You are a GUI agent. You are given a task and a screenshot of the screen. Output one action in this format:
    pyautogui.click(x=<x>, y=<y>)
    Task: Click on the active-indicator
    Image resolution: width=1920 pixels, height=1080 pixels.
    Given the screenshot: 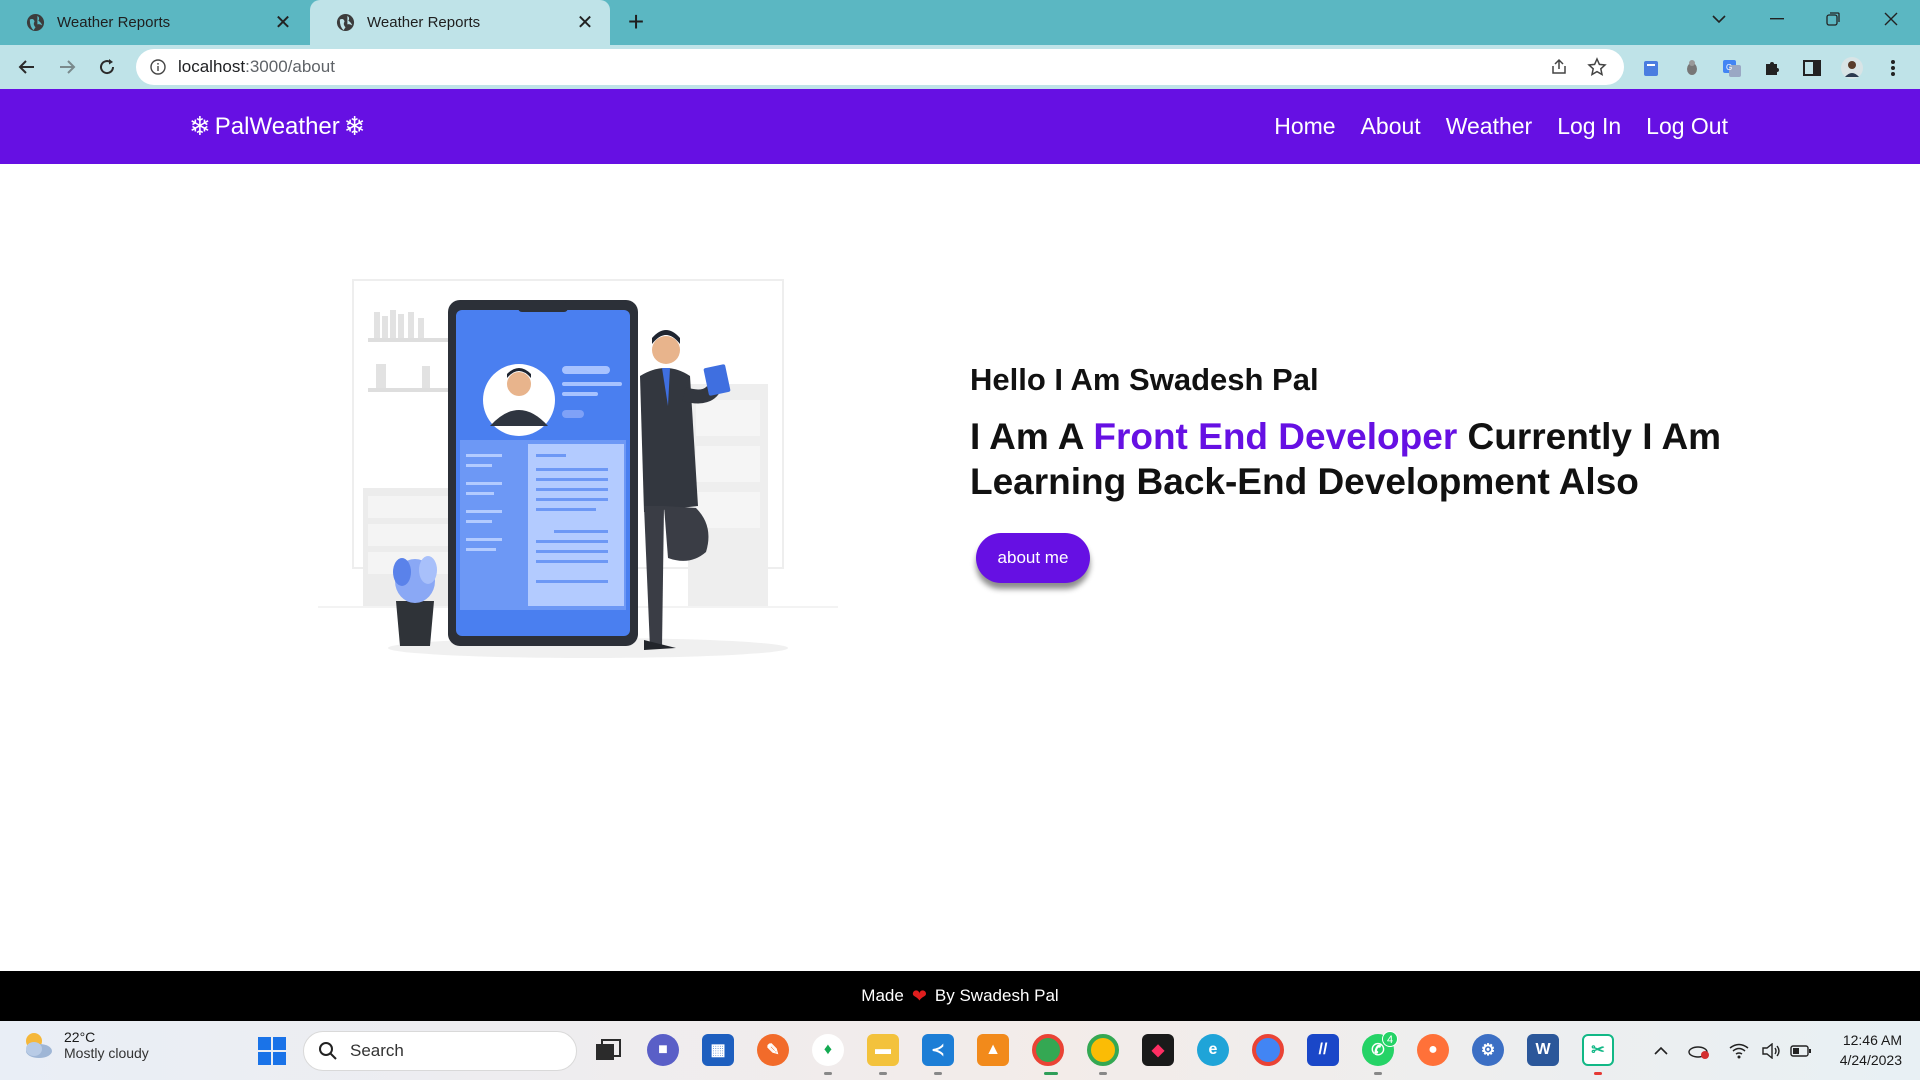 What is the action you would take?
    pyautogui.click(x=1051, y=1073)
    